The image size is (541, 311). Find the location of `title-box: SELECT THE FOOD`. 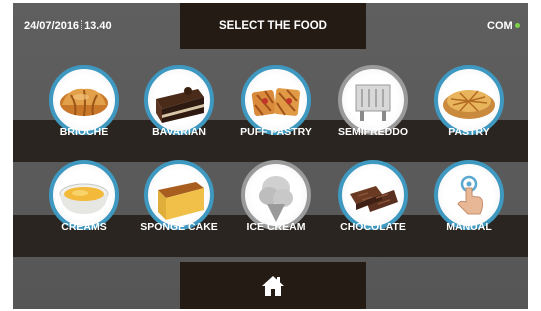

title-box: SELECT THE FOOD is located at coordinates (273, 26).